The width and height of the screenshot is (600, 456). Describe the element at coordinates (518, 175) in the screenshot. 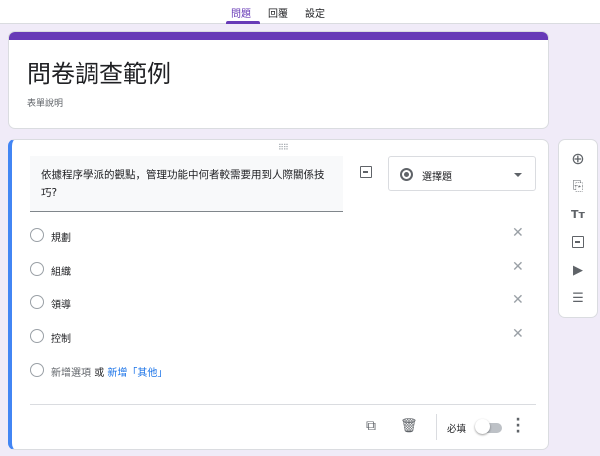

I see `chevron-down-icon` at that location.